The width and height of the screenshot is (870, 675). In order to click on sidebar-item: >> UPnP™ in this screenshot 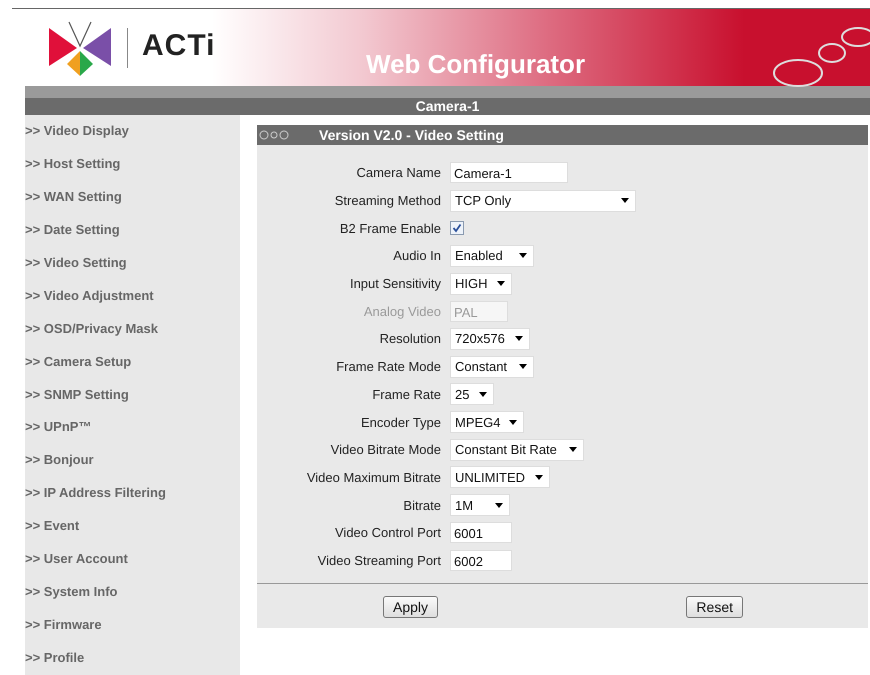, I will do `click(132, 433)`.